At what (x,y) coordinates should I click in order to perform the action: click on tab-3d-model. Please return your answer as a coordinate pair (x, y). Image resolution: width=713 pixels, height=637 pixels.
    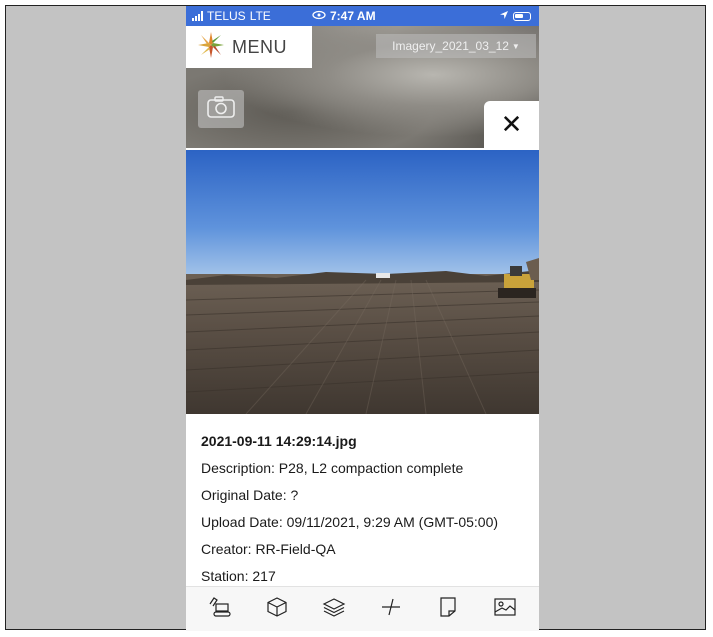
    Looking at the image, I should click on (277, 609).